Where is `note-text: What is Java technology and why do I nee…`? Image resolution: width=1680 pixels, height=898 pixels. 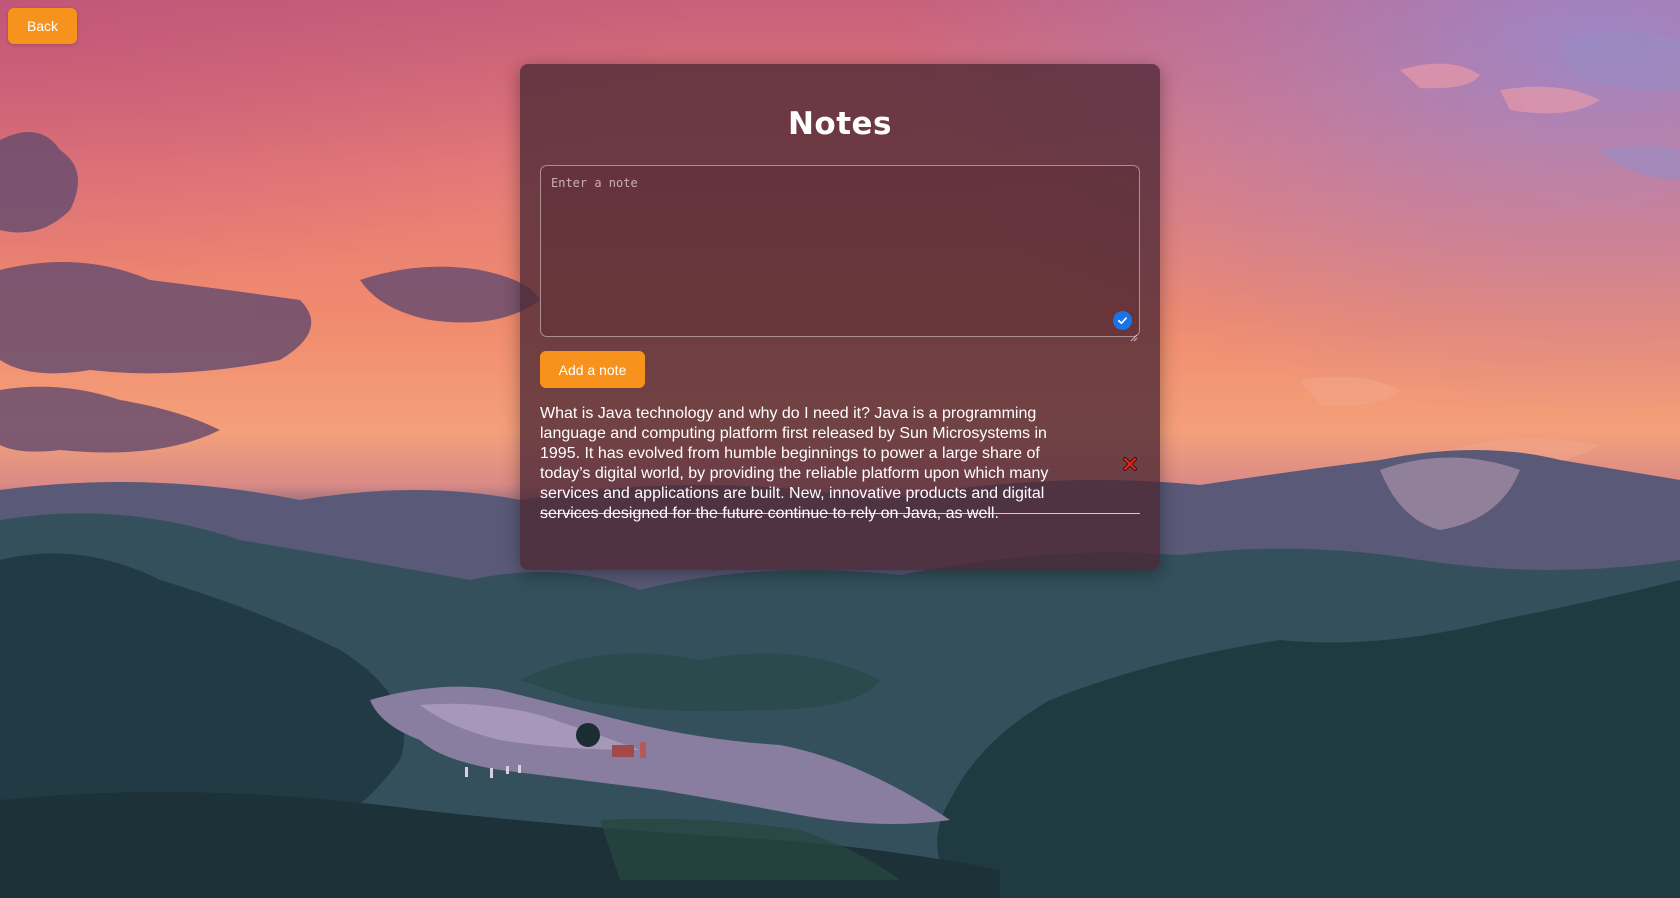
note-text: What is Java technology and why do I nee… is located at coordinates (794, 463).